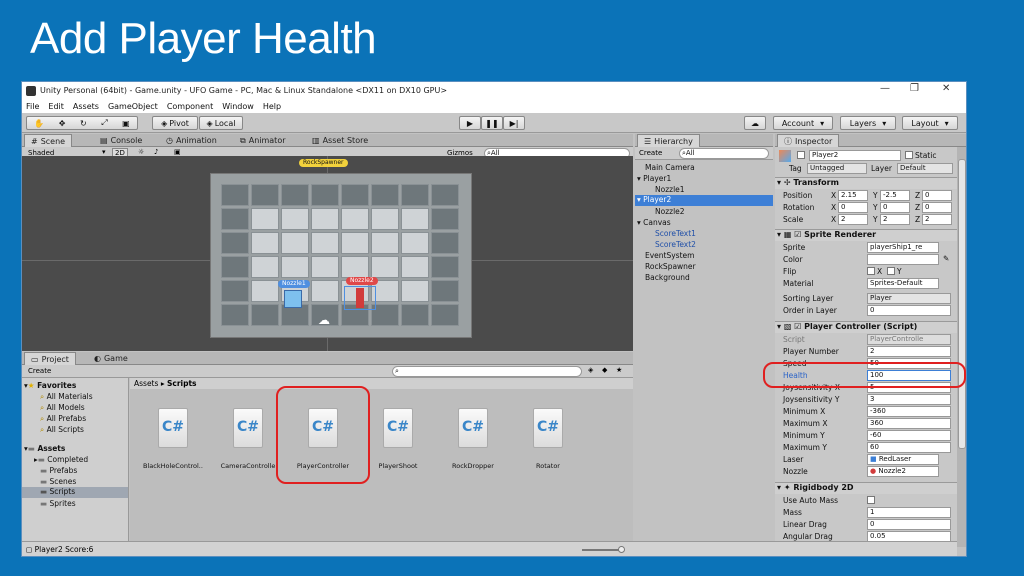 This screenshot has height=576, width=1024. I want to click on hierarchy-item: EventSystem, so click(669, 255).